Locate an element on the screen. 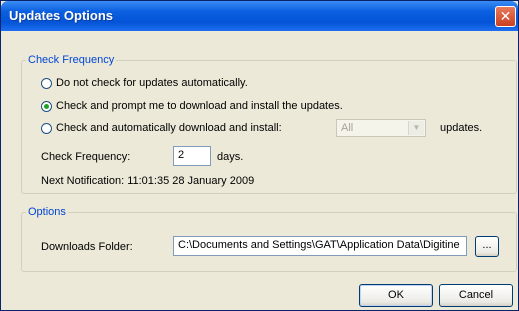 Image resolution: width=519 pixels, height=311 pixels. radio-auto-download is located at coordinates (46, 128).